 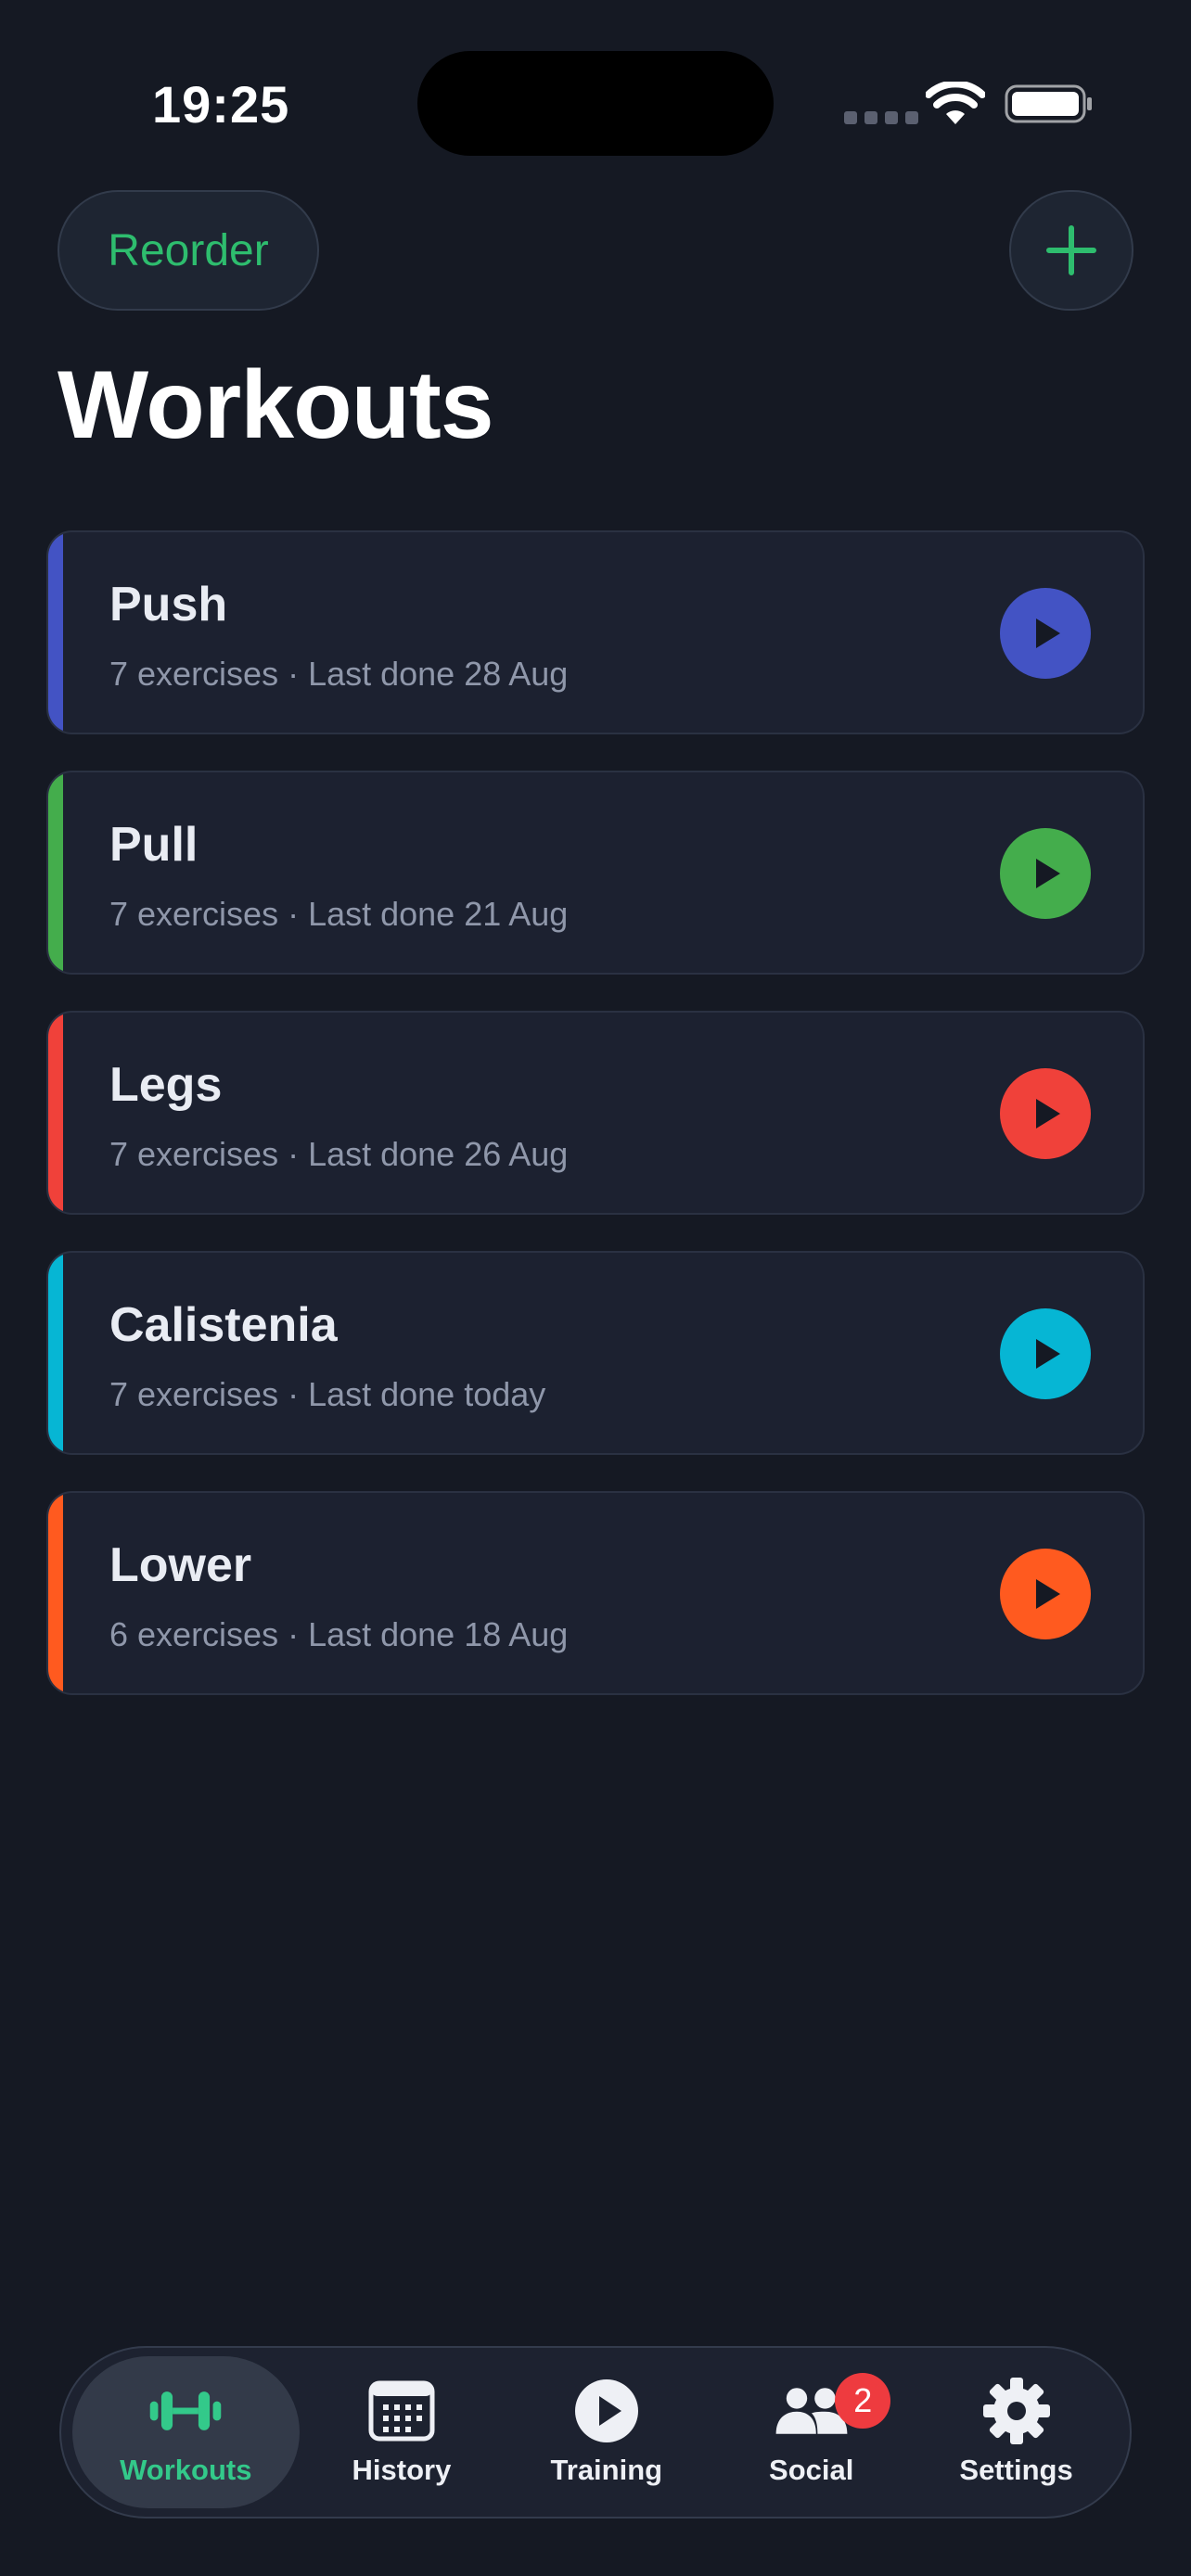 I want to click on tab-training: Training, so click(x=606, y=2432).